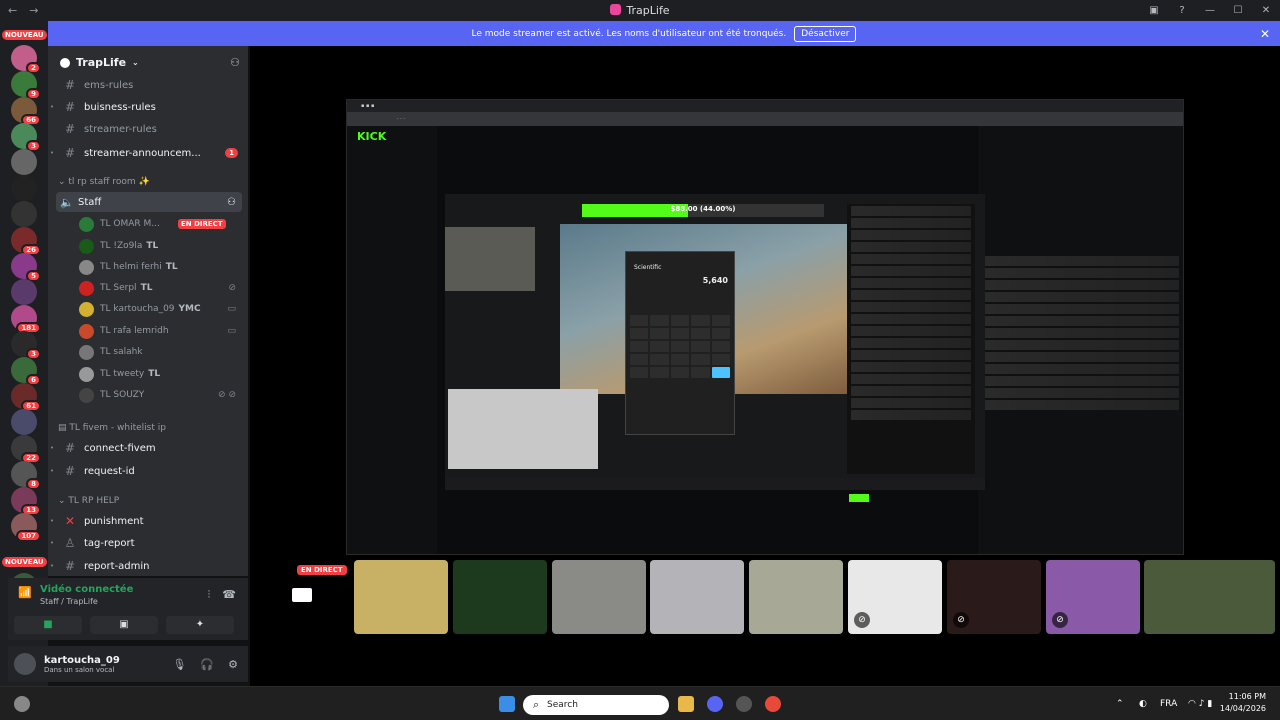 The image size is (1280, 720). I want to click on server-icon: 26, so click(26, 241).